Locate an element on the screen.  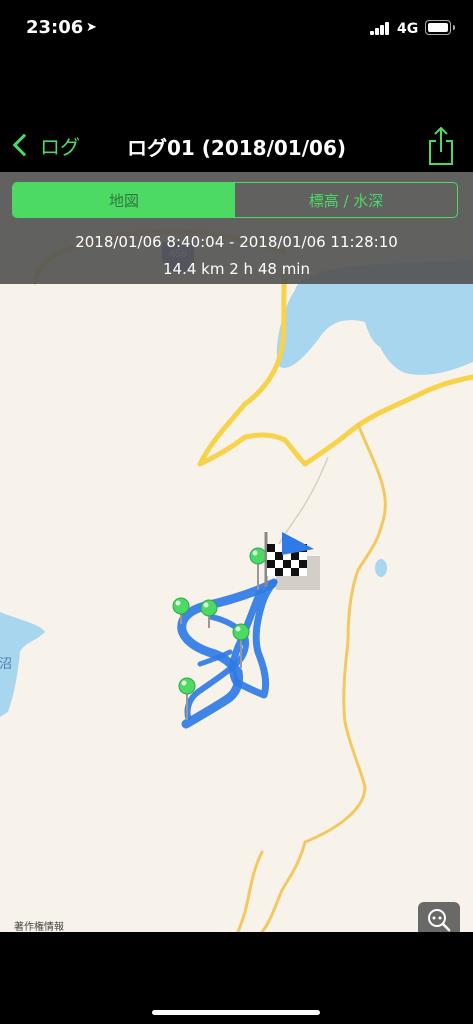
gps-track is located at coordinates (227, 653).